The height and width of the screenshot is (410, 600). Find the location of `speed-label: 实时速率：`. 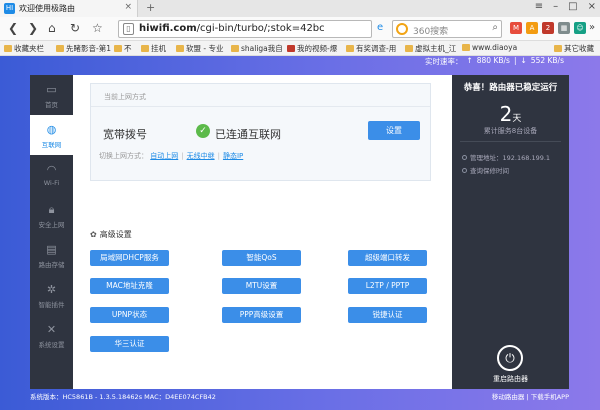

speed-label: 实时速率： is located at coordinates (443, 61).